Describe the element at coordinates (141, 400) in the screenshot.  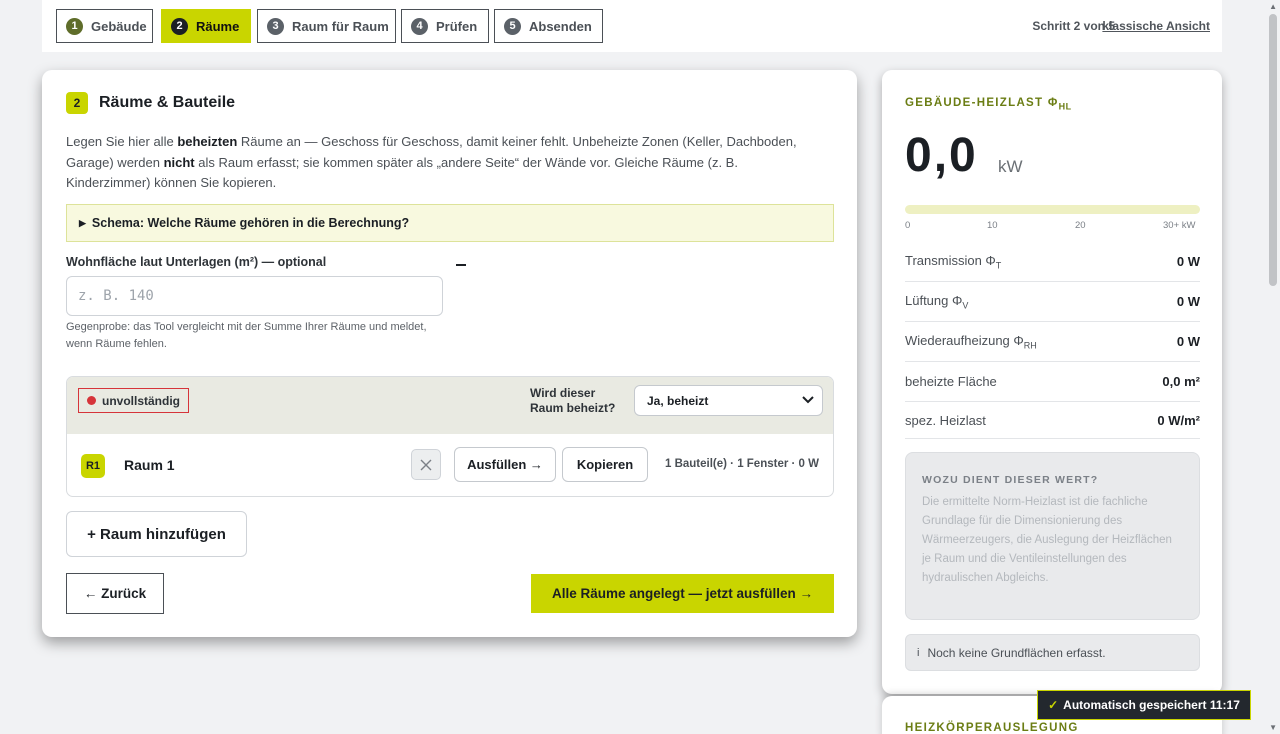
I see `status-text: unvollständig` at that location.